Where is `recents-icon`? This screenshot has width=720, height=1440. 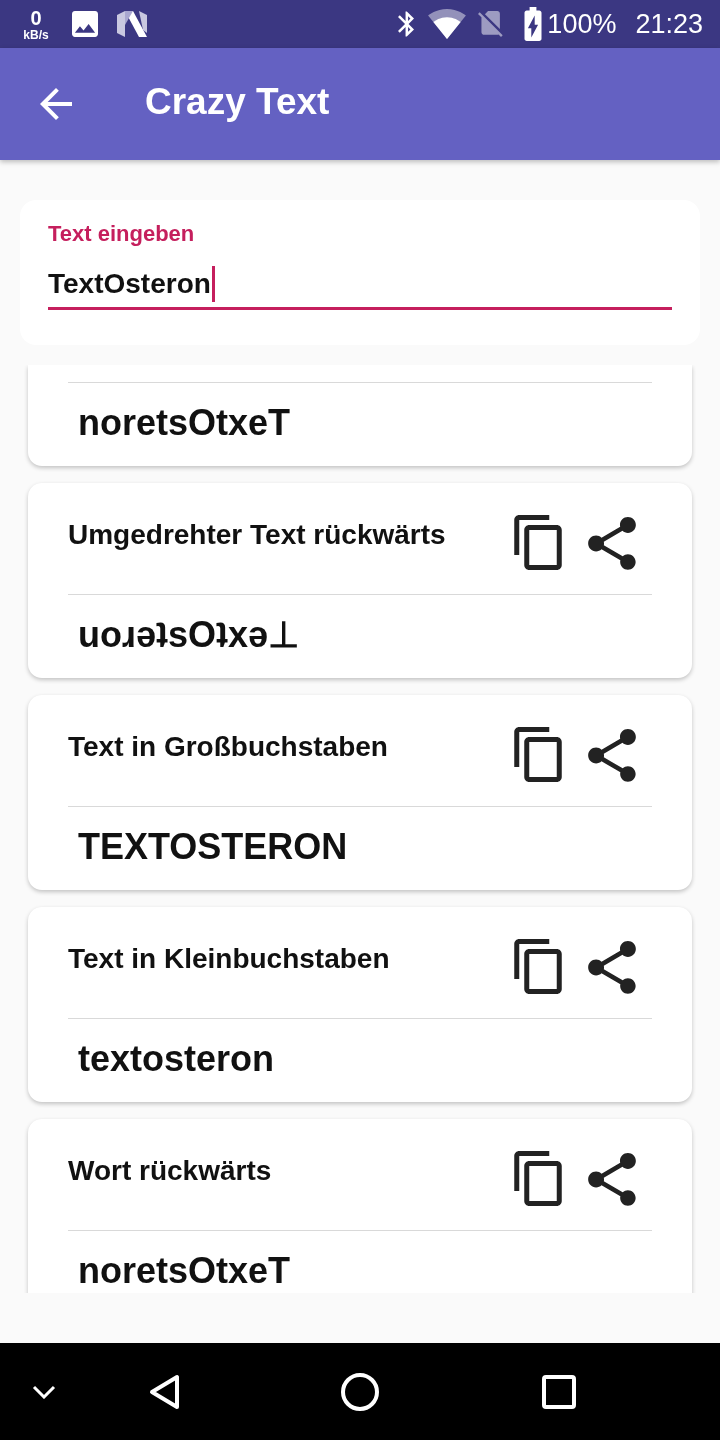
recents-icon is located at coordinates (559, 1391).